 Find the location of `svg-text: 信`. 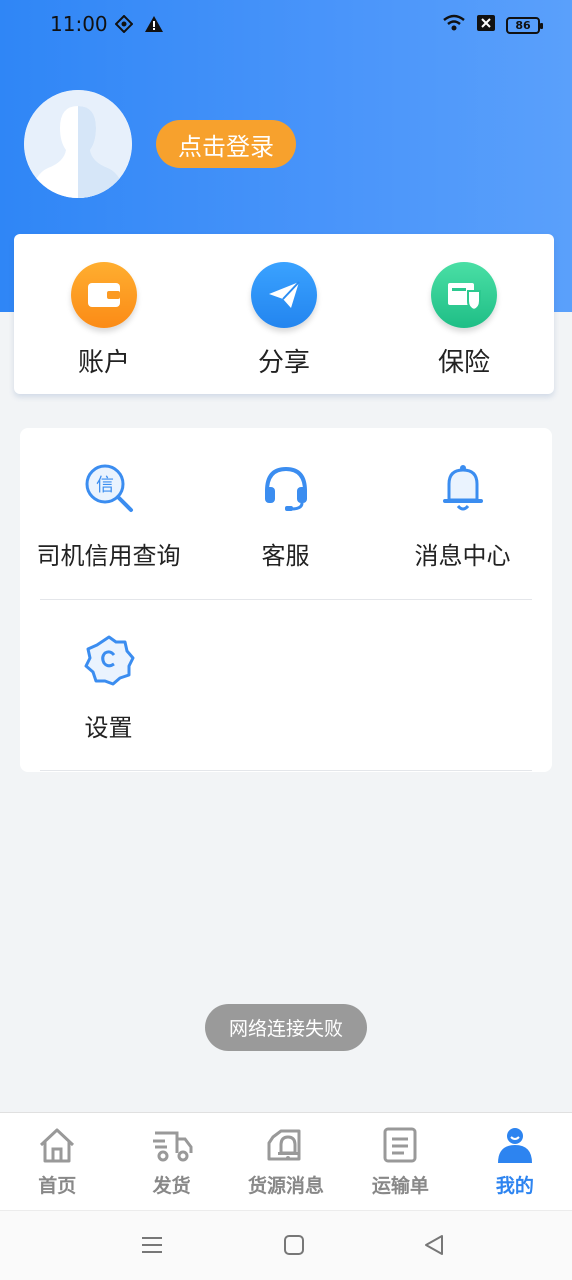

svg-text: 信 is located at coordinates (105, 485).